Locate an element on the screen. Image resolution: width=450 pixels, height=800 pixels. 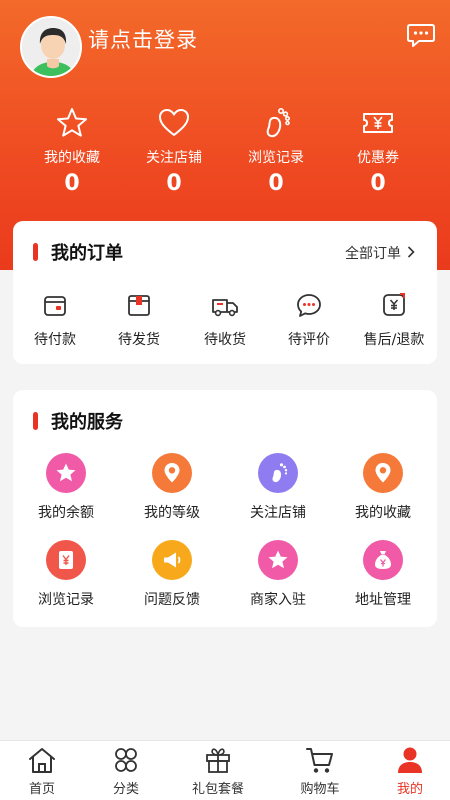
tab-label: 首页 is located at coordinates (41, 789).